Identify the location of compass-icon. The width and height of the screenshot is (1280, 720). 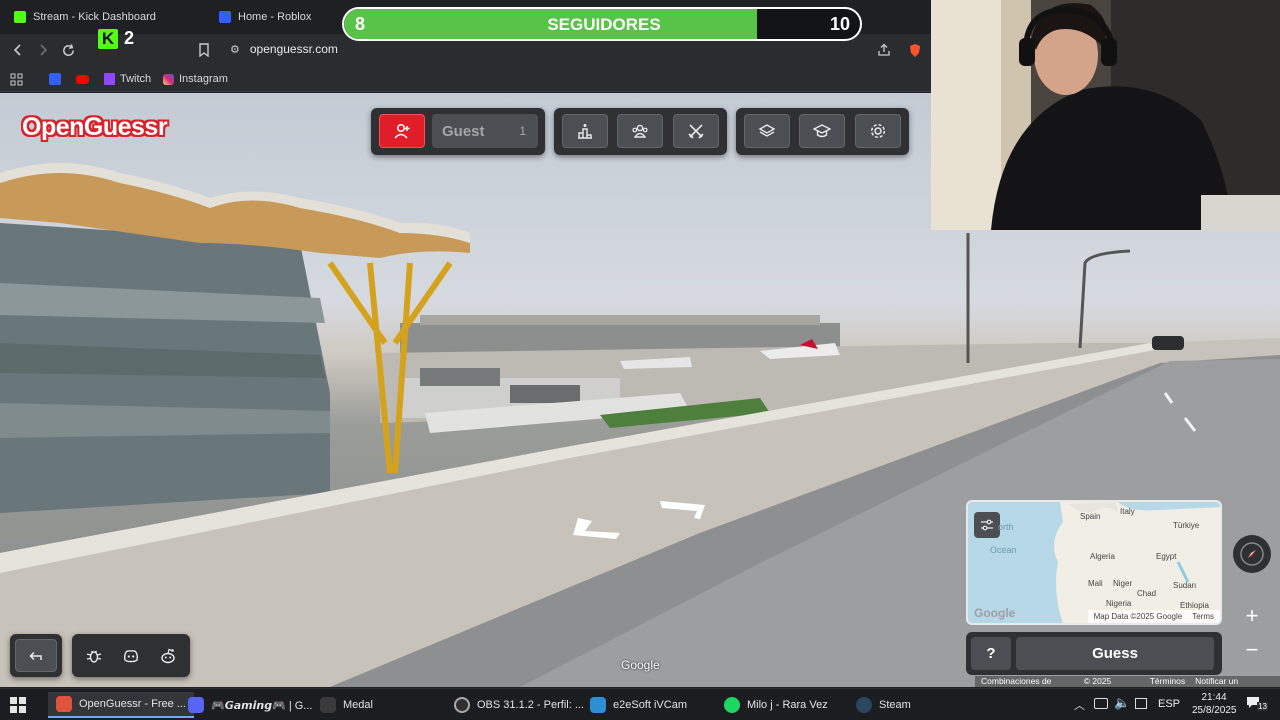
(1252, 554).